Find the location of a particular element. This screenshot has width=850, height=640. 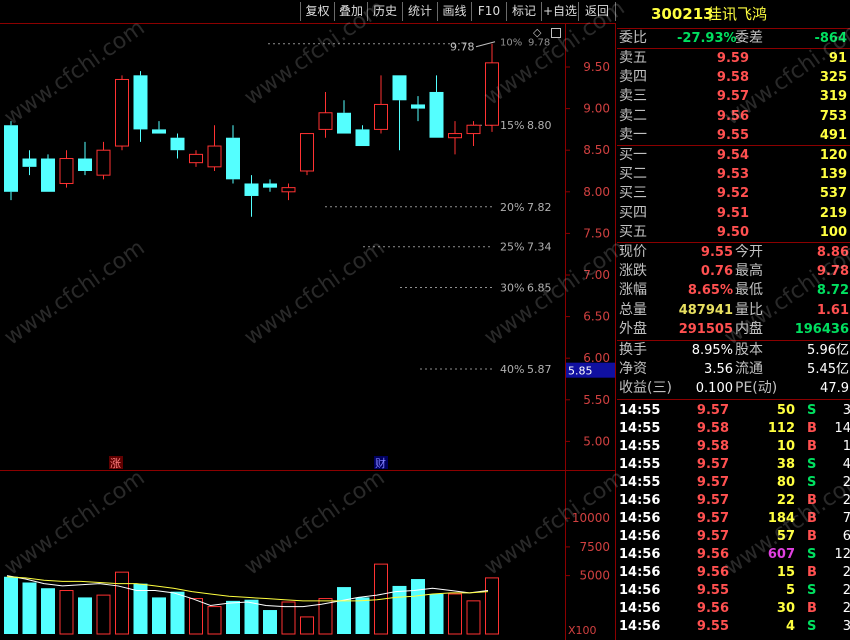

weicha-label: 委差 is located at coordinates (749, 38).